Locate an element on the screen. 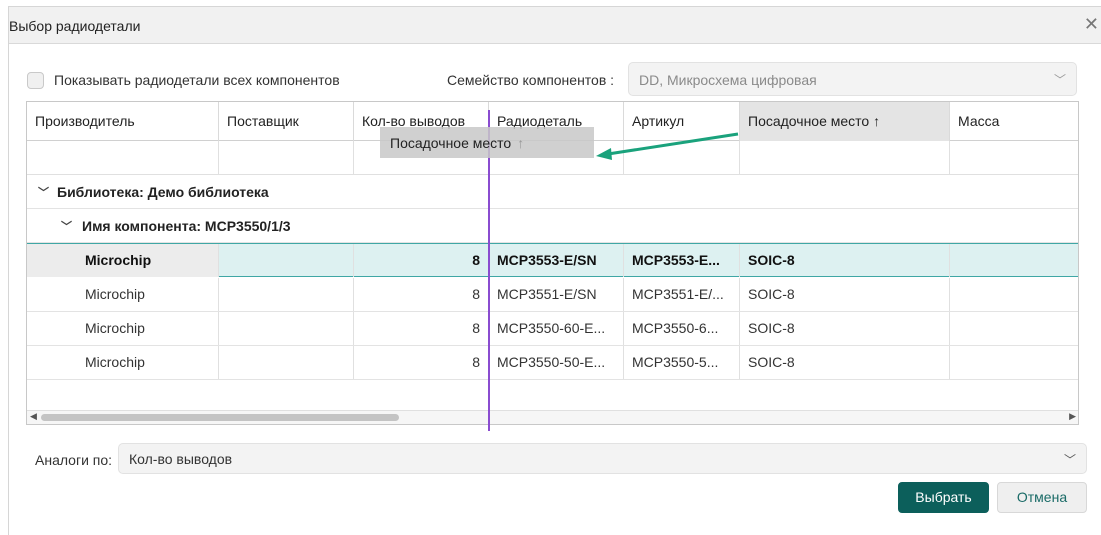 This screenshot has height=535, width=1101. cell-part: MCP3551-E/SN is located at coordinates (556, 294).